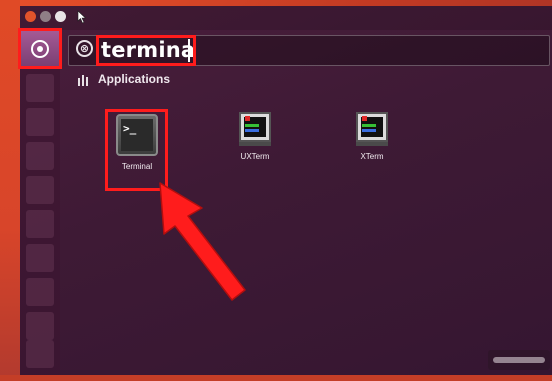  I want to click on watermark-logo, so click(519, 360).